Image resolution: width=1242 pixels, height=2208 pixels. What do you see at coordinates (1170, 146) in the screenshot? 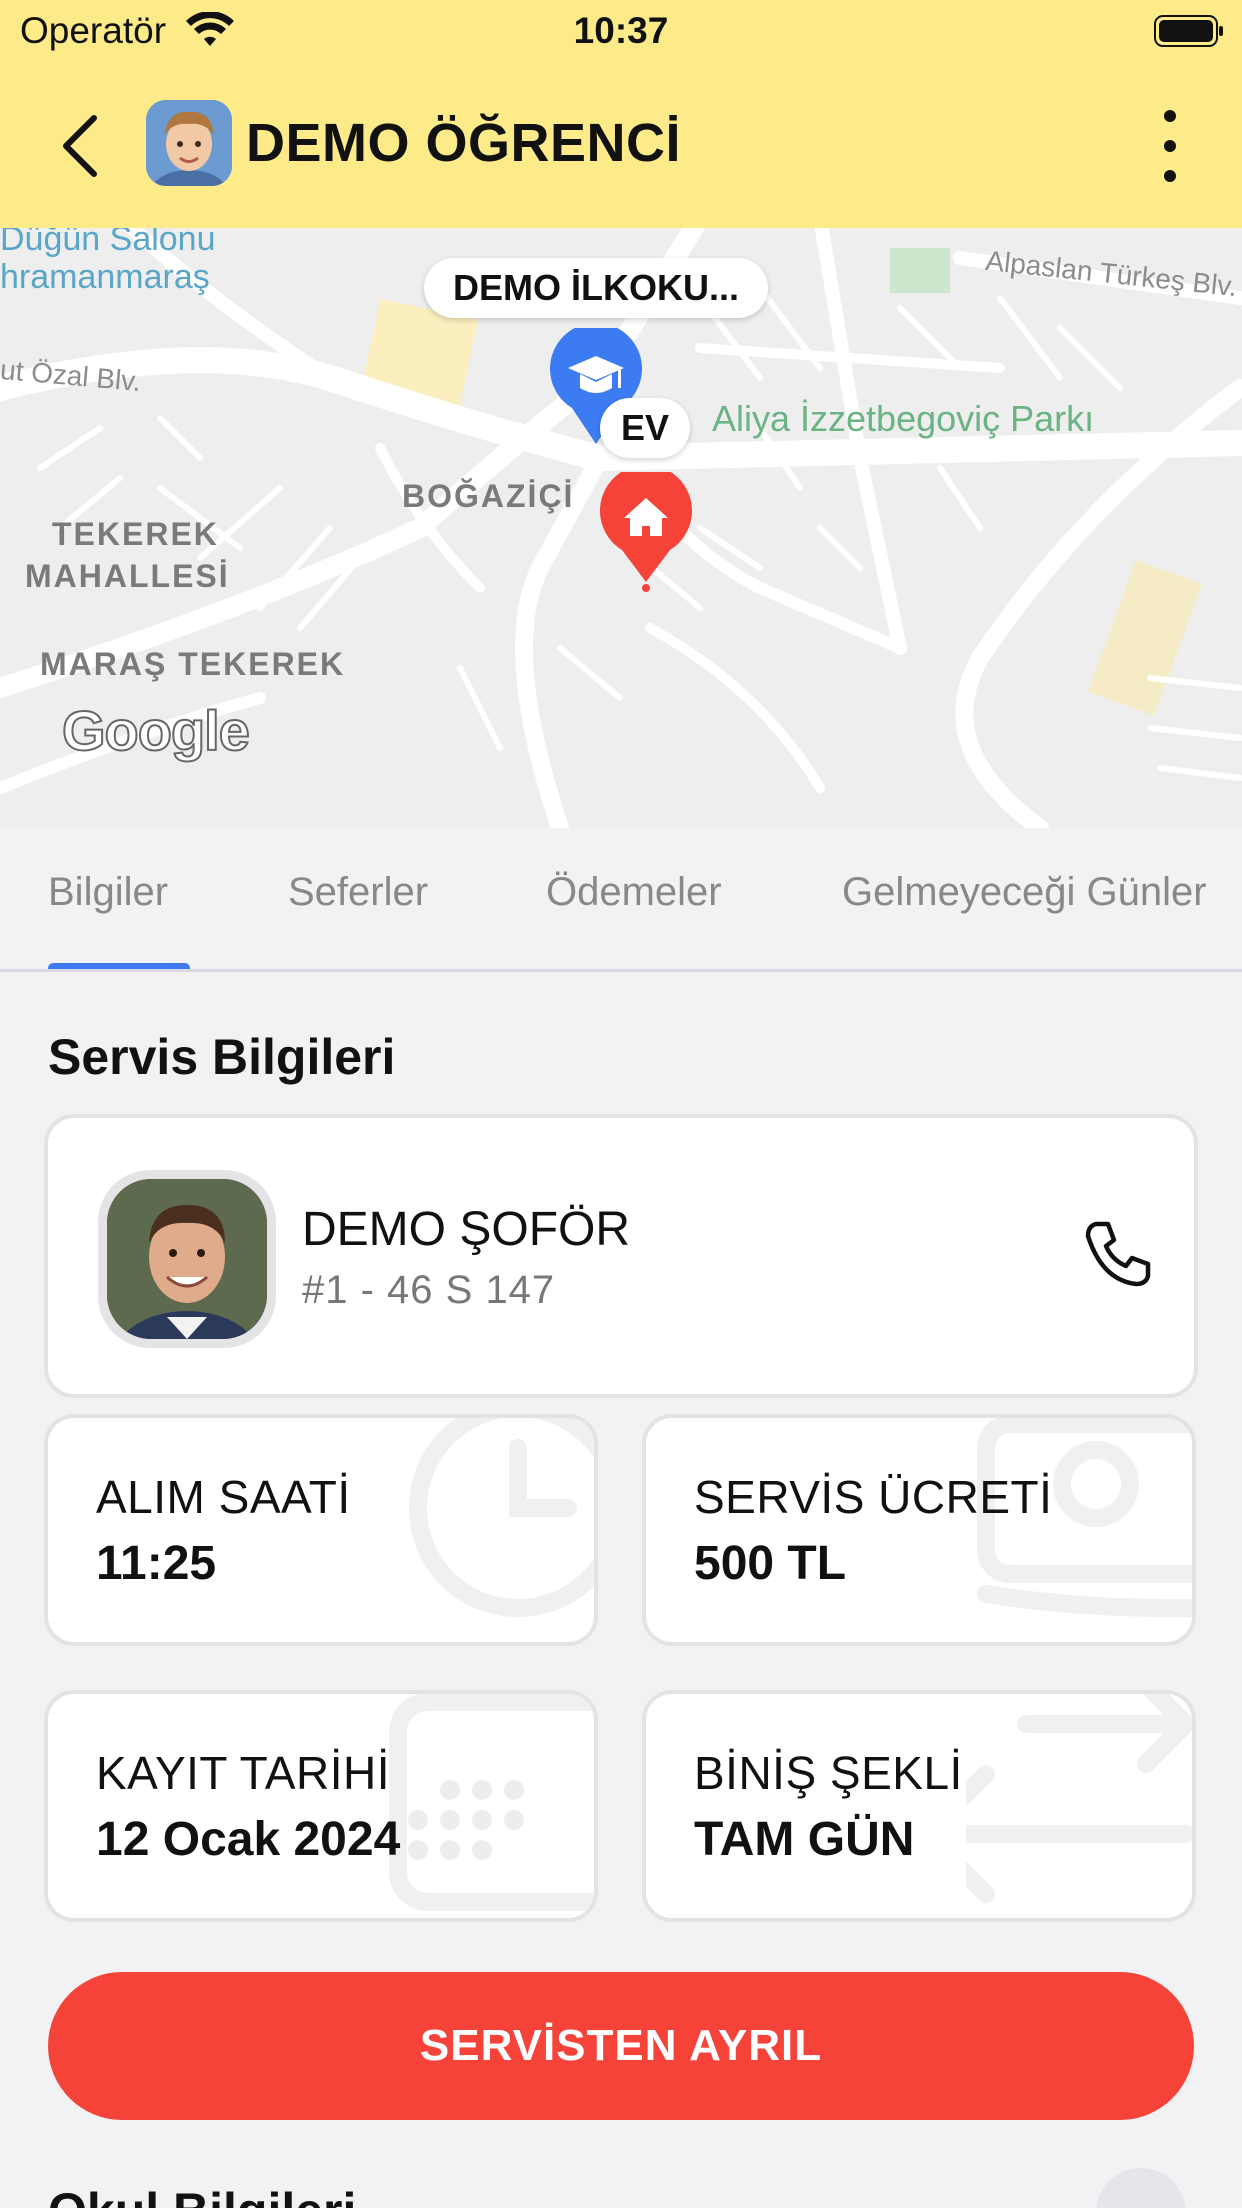
I see `more-options-button` at bounding box center [1170, 146].